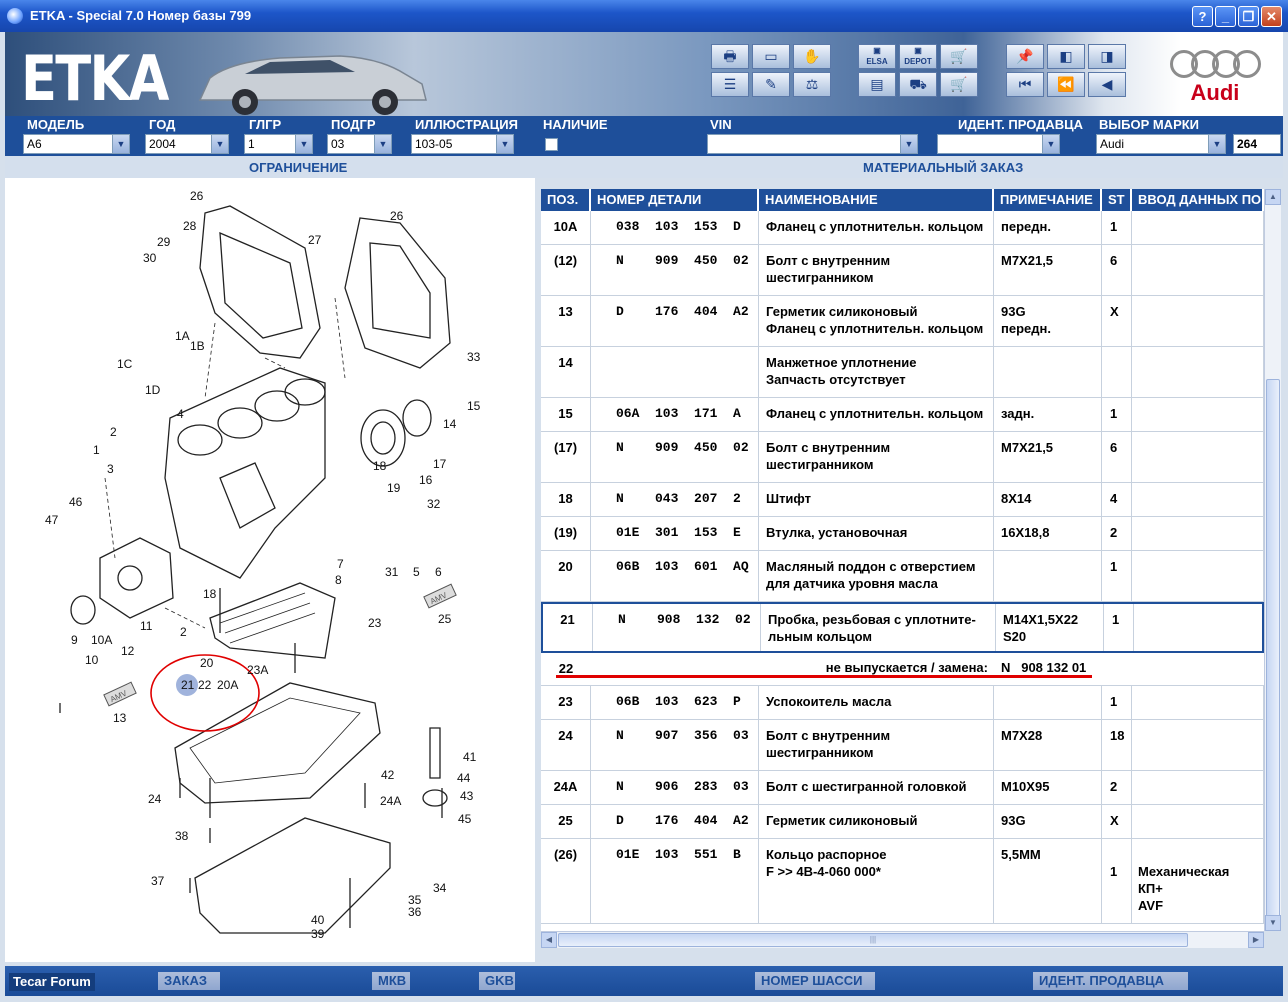 This screenshot has width=1288, height=1002. I want to click on svg-text: 20, so click(207, 663).